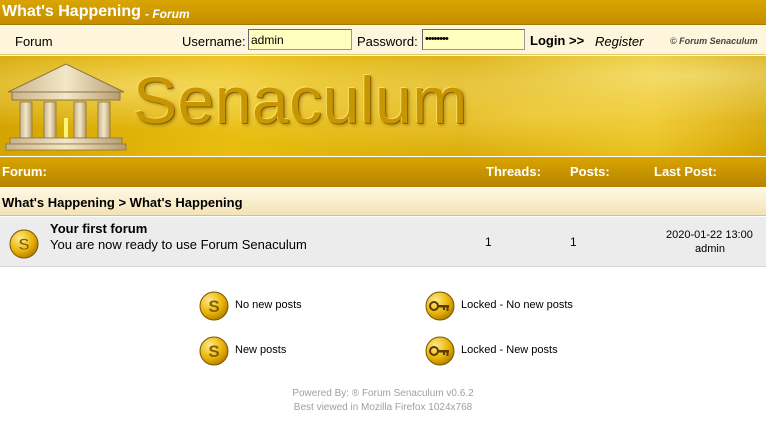 This screenshot has height=441, width=766. I want to click on locked-no-new-icon, so click(440, 306).